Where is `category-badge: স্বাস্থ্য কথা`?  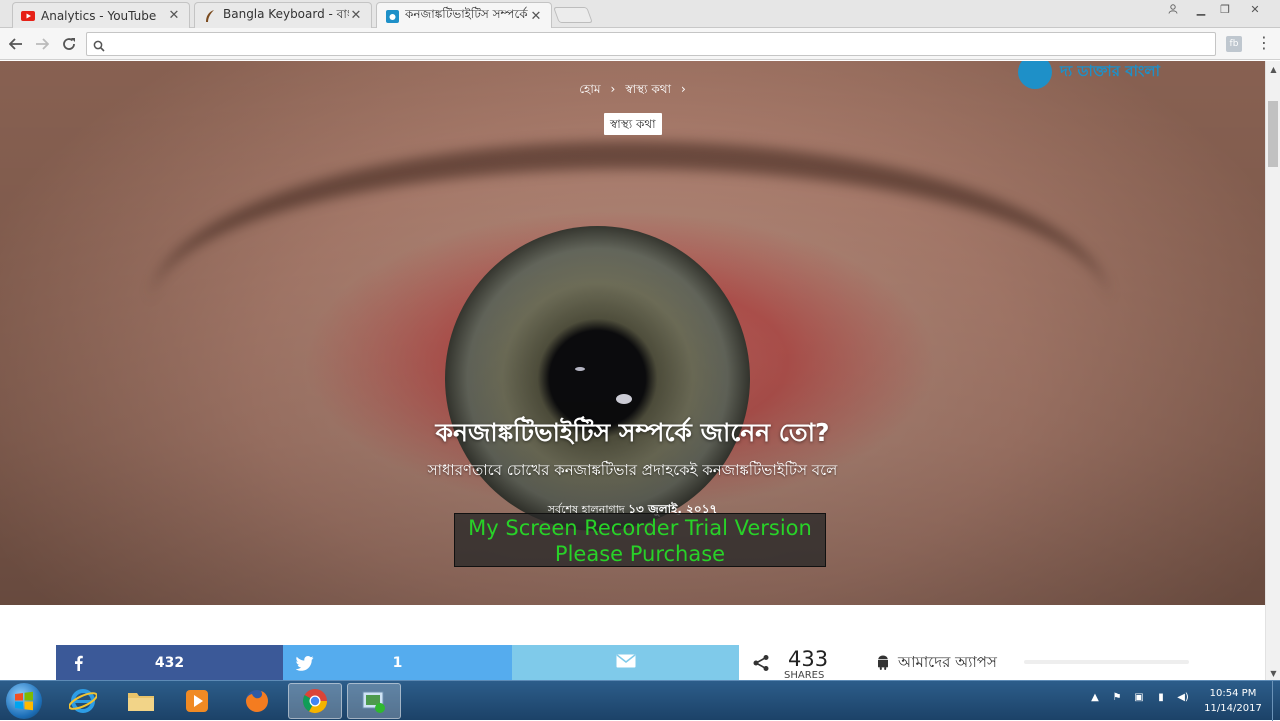 category-badge: স্বাস্থ্য কথা is located at coordinates (633, 124).